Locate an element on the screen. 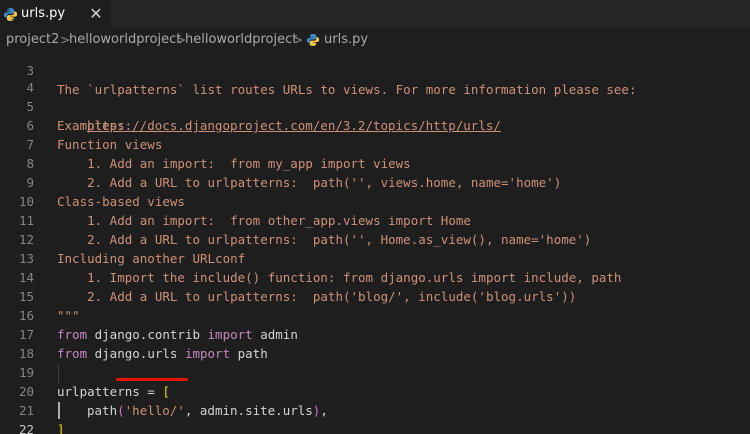  code-line: 18 is located at coordinates (375, 343).